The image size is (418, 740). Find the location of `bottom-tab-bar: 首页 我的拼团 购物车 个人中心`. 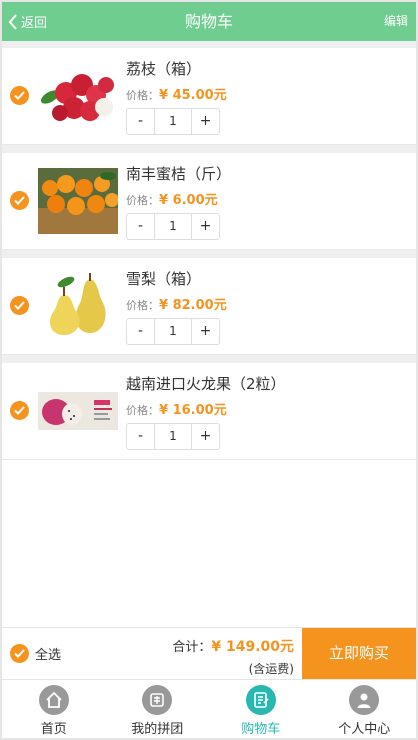

bottom-tab-bar: 首页 我的拼团 购物车 个人中心 is located at coordinates (209, 708).